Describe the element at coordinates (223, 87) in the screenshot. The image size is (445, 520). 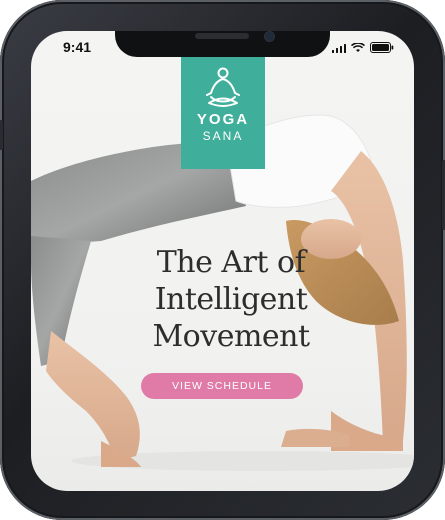
I see `meditation-icon` at that location.